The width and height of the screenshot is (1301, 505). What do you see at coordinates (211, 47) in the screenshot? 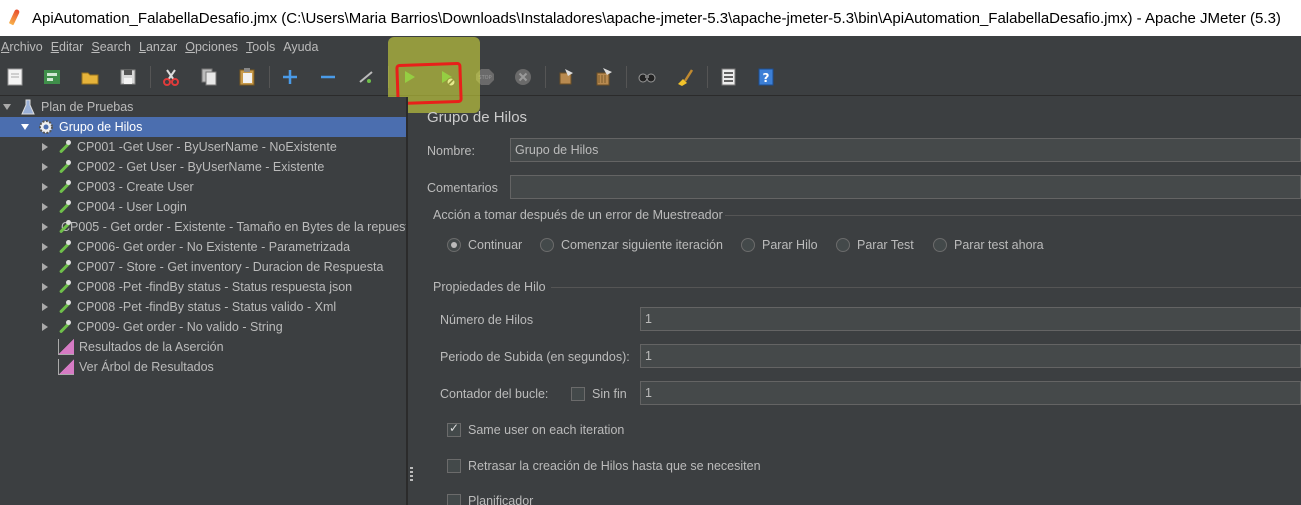
I see `menu-opciones: Opciones` at bounding box center [211, 47].